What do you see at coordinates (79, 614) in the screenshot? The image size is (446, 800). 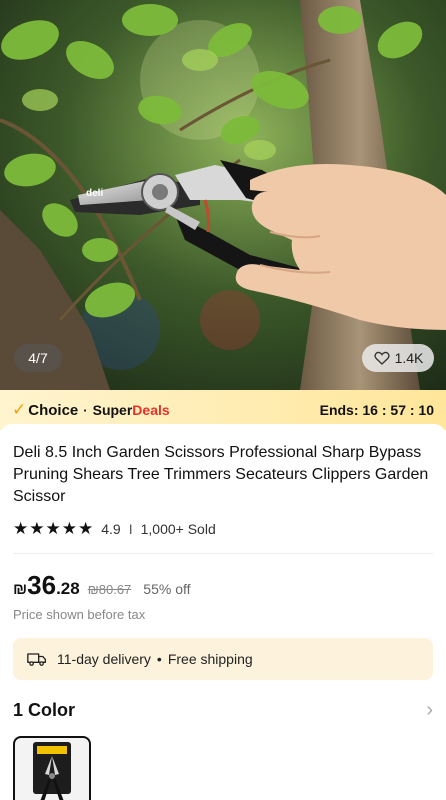 I see `price-note: Price shown before tax` at bounding box center [79, 614].